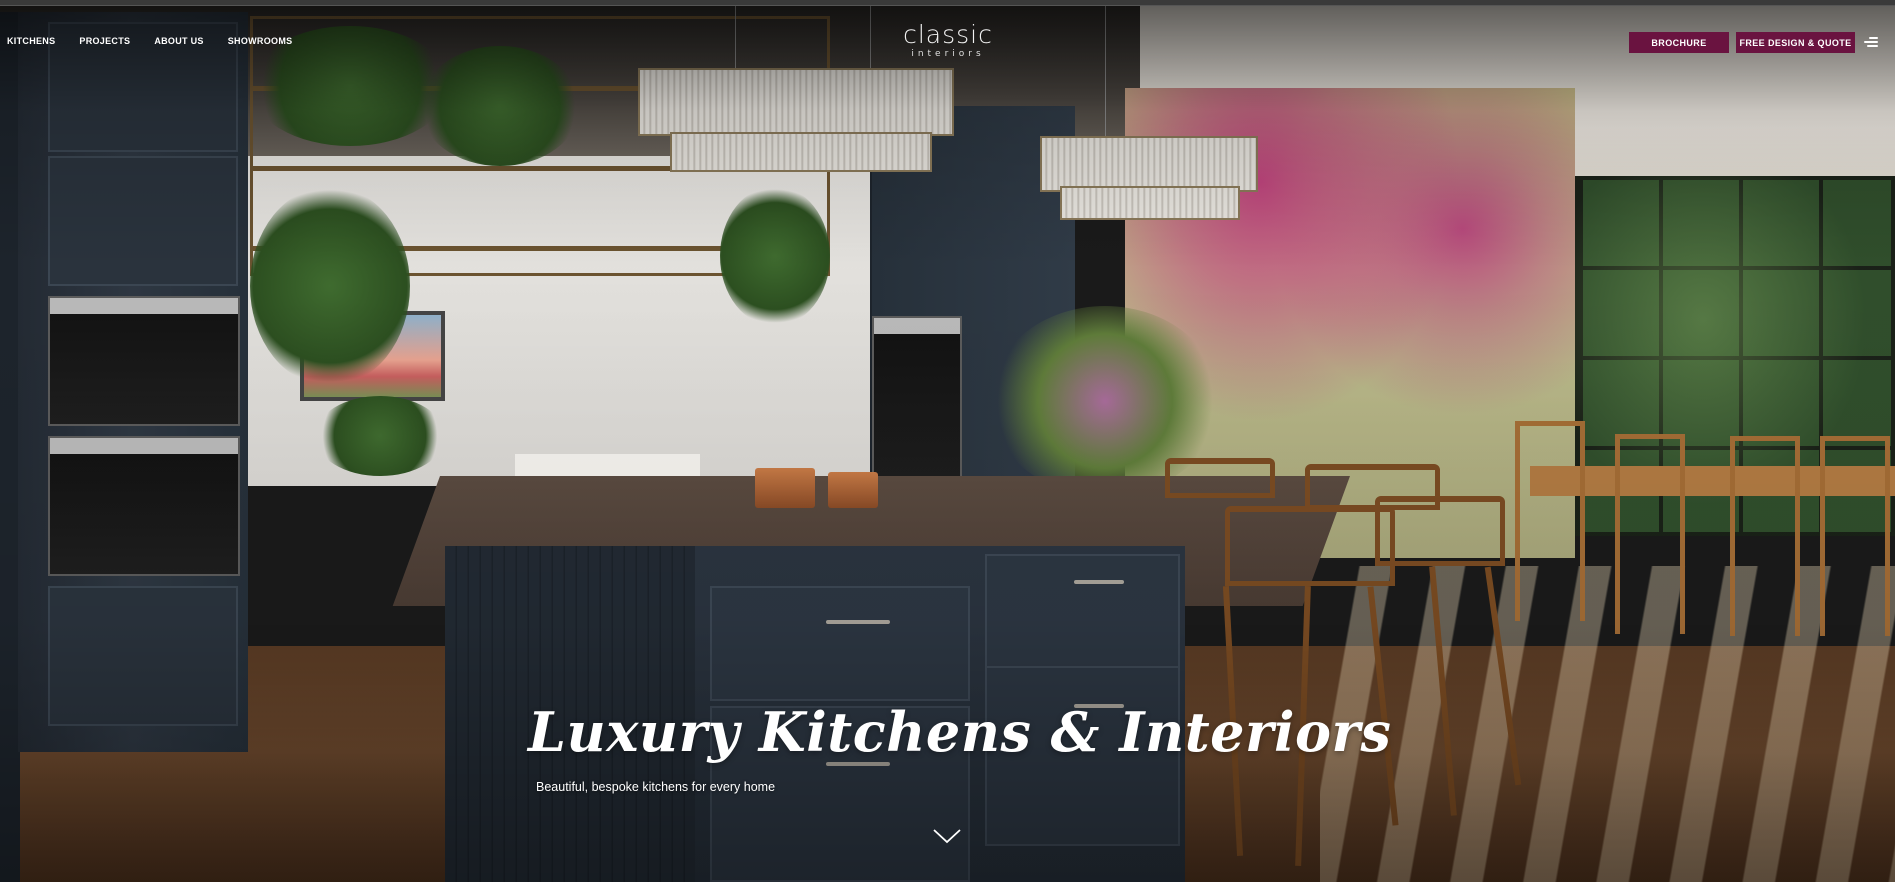 This screenshot has height=882, width=1895. I want to click on hero-title: Luxury Kitchens & Interiors, so click(960, 732).